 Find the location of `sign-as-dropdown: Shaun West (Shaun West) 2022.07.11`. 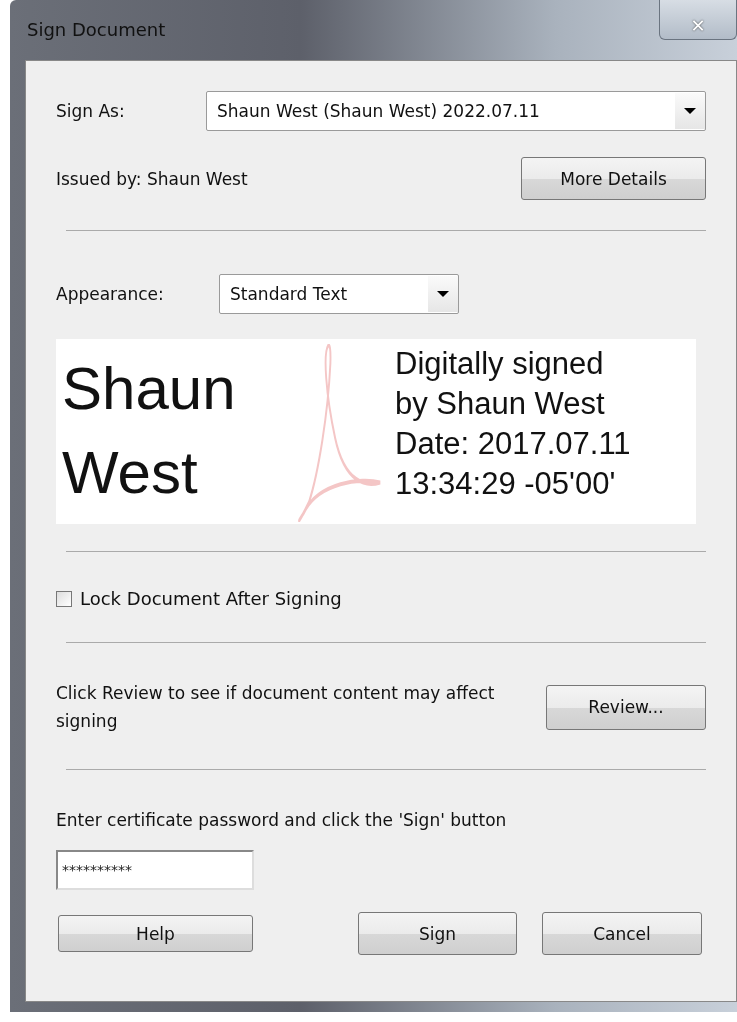

sign-as-dropdown: Shaun West (Shaun West) 2022.07.11 is located at coordinates (456, 111).